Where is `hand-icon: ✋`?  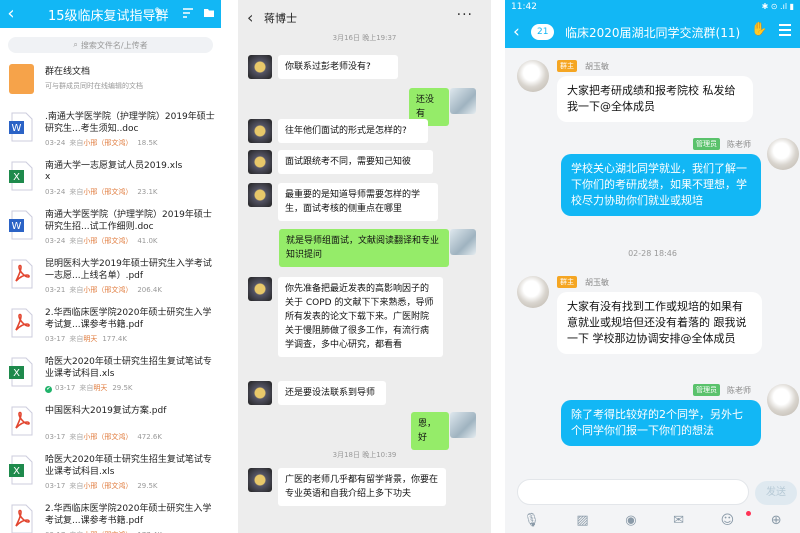
hand-icon: ✋ is located at coordinates (759, 29).